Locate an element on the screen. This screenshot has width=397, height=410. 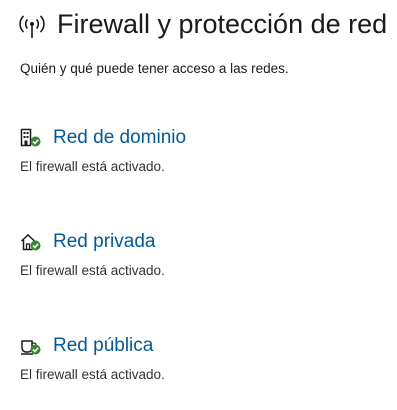
private-home-icon is located at coordinates (30, 242).